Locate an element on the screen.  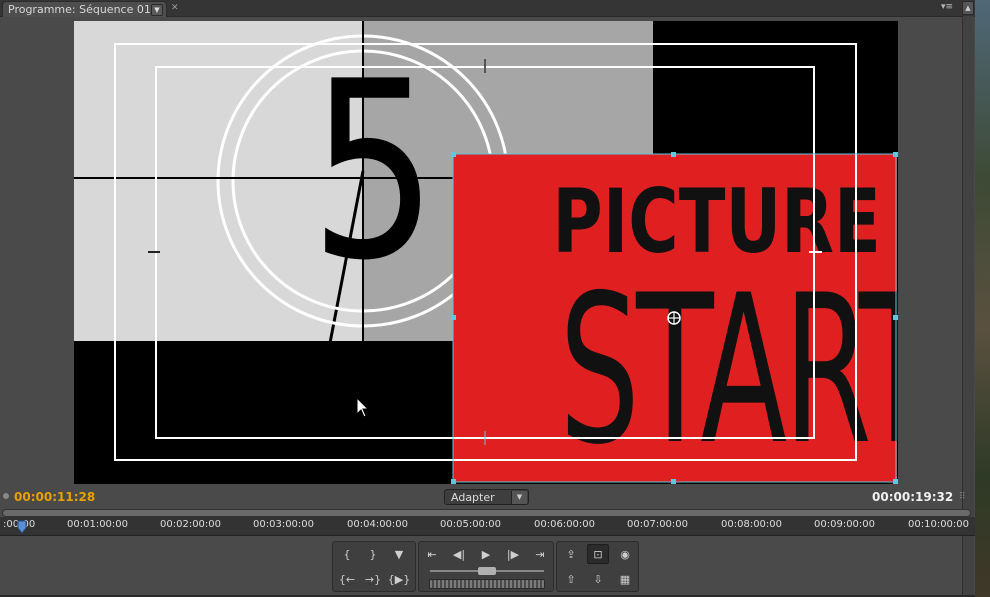
resize-grip-icon: ⠿ is located at coordinates (962, 497).